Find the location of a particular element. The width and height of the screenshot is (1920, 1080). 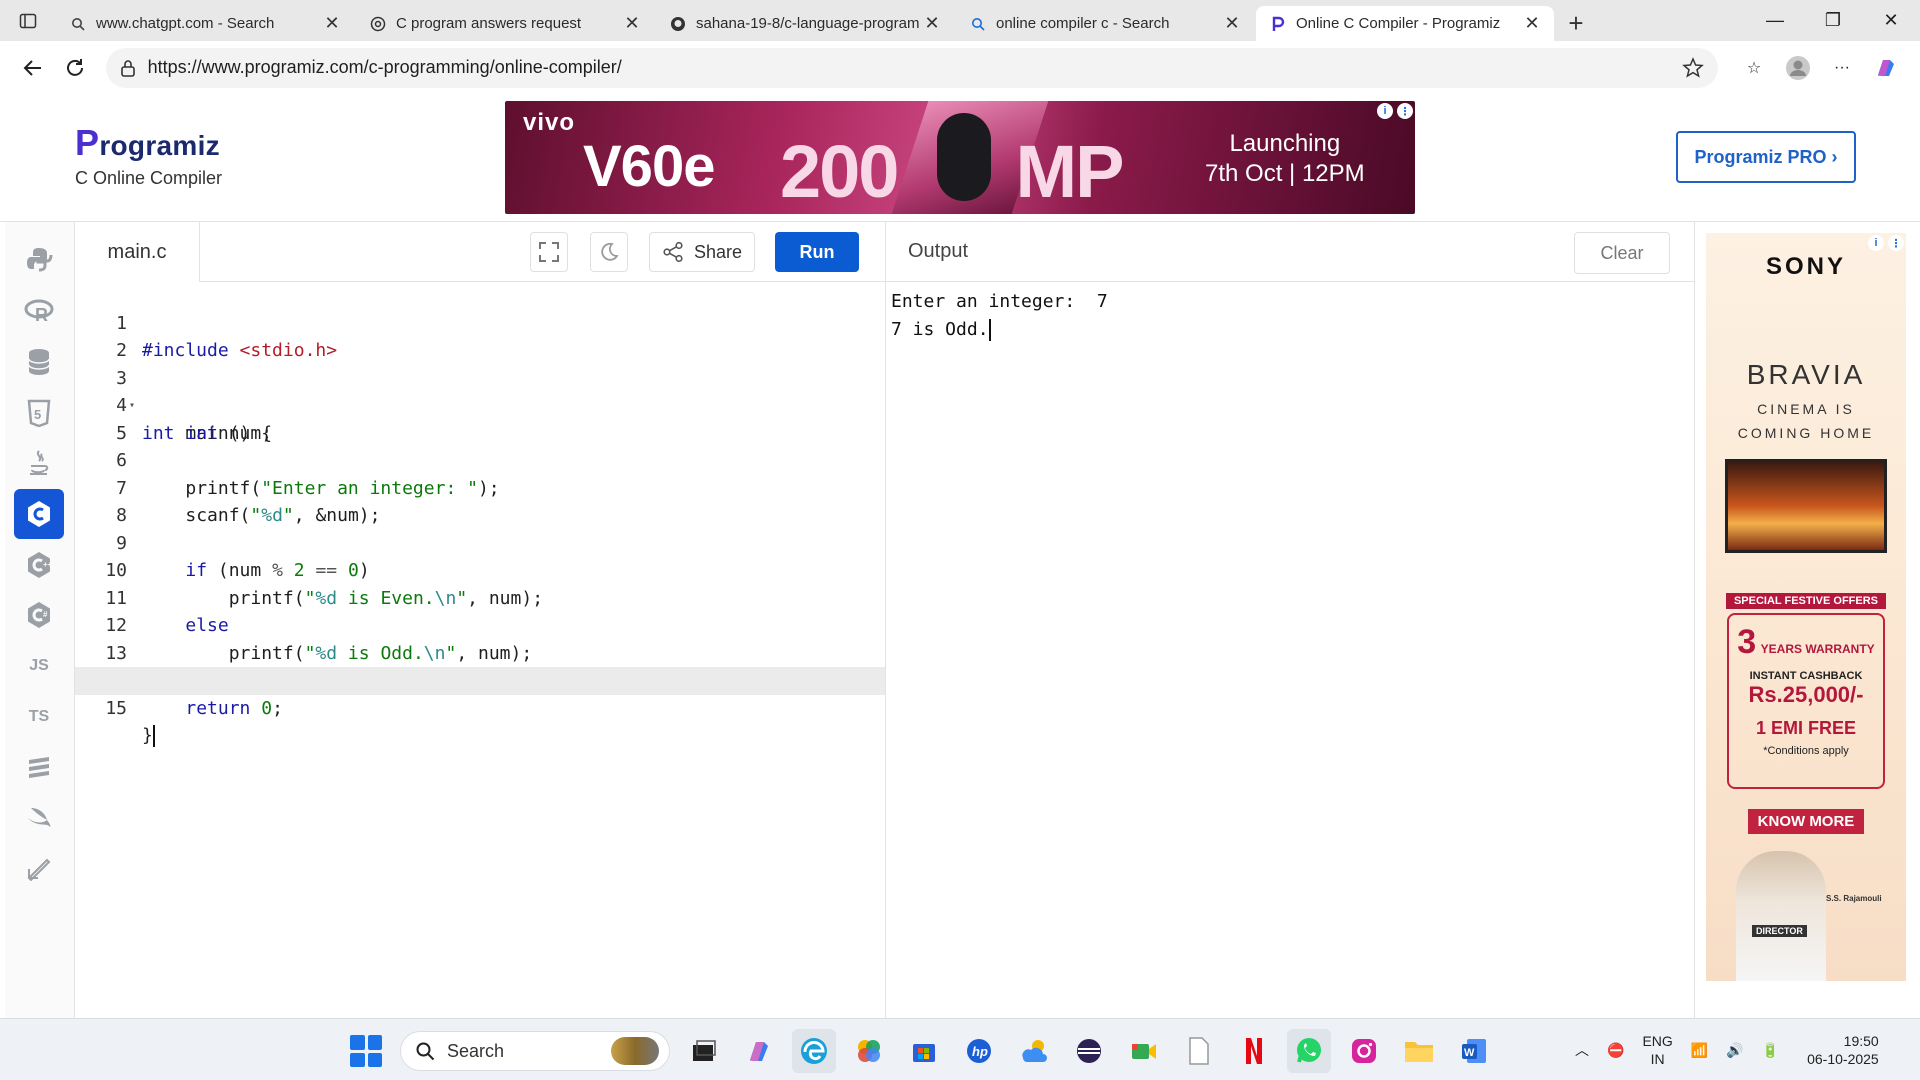

rail-item-rust is located at coordinates (39, 868).